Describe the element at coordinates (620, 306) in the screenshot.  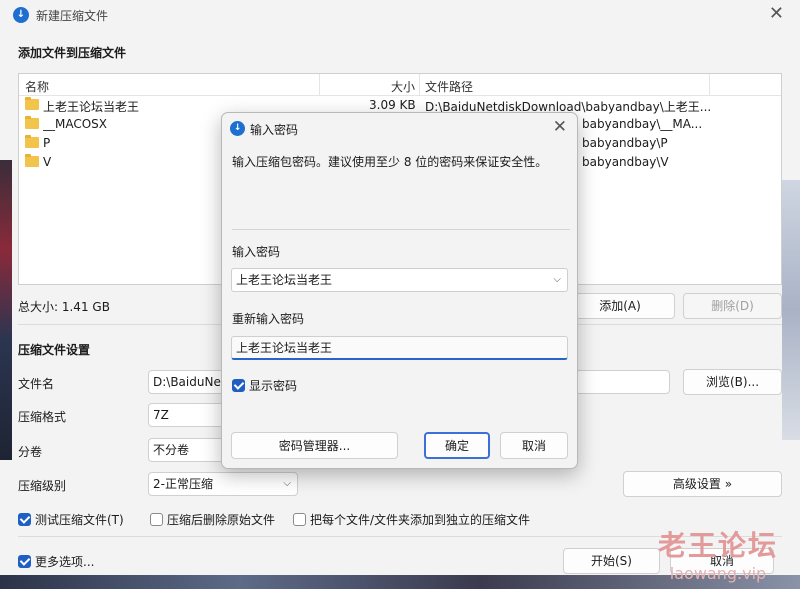
I see `add-button: 添加(A)` at that location.